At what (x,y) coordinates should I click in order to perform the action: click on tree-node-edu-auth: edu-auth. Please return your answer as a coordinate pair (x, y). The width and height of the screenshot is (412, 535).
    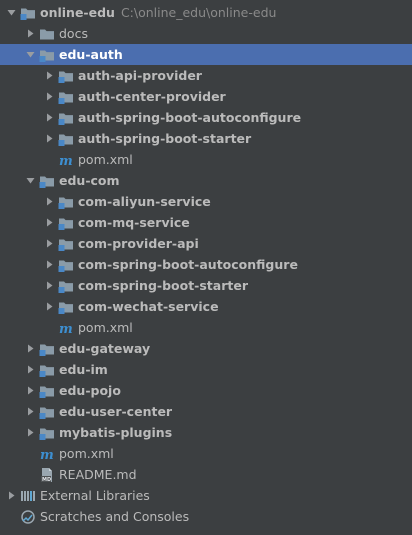
    Looking at the image, I should click on (206, 54).